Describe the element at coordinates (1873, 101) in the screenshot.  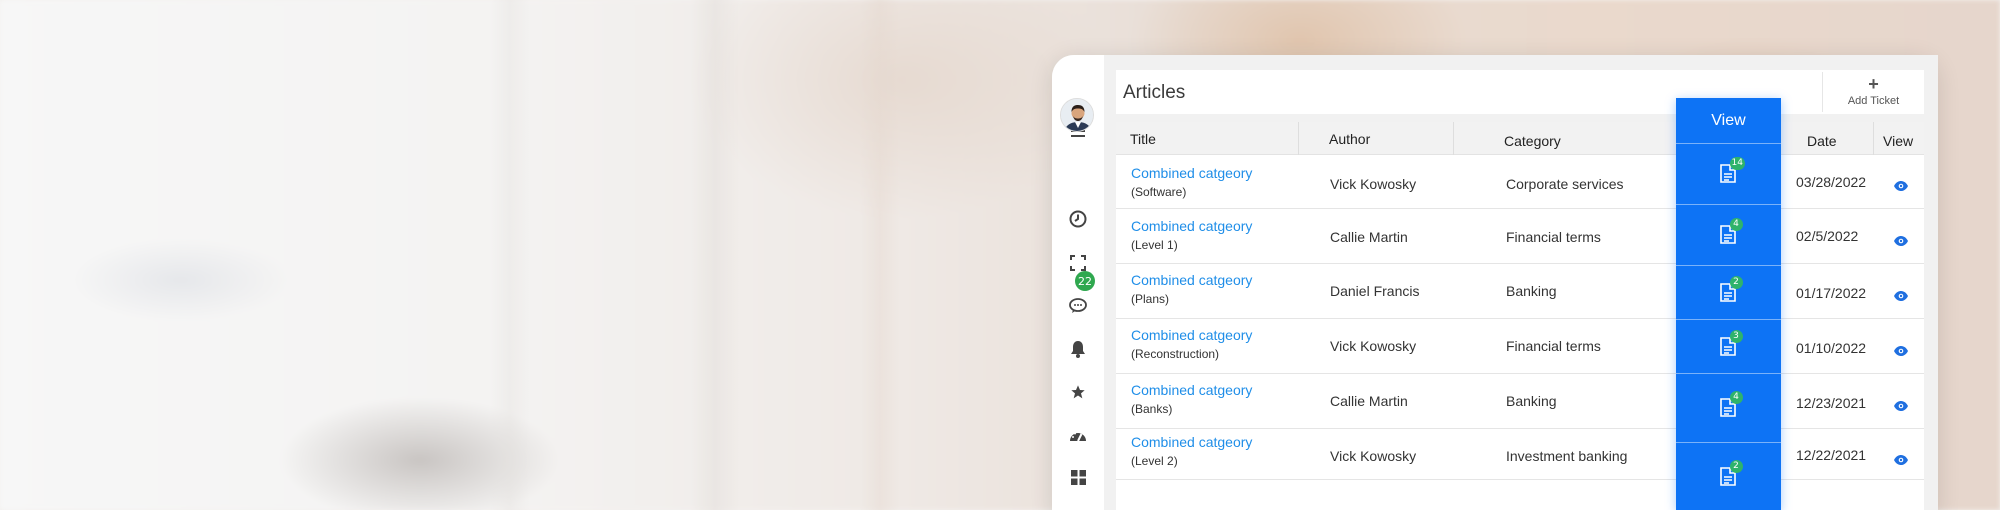
I see `add-ticket-label: Add Ticket` at that location.